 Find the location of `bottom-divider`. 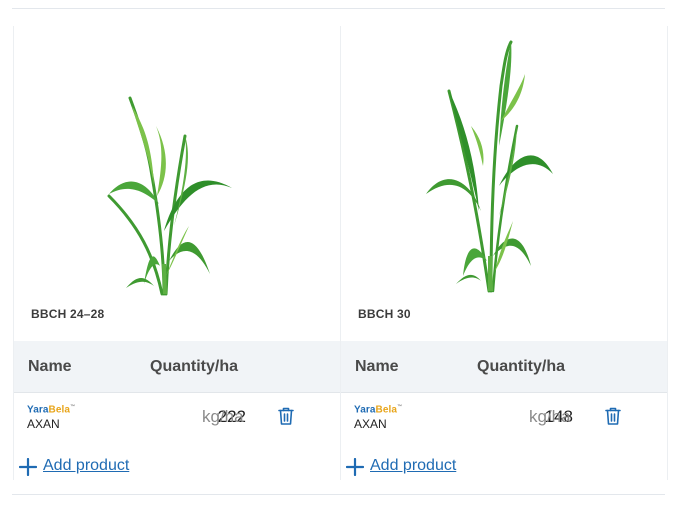

bottom-divider is located at coordinates (338, 494).